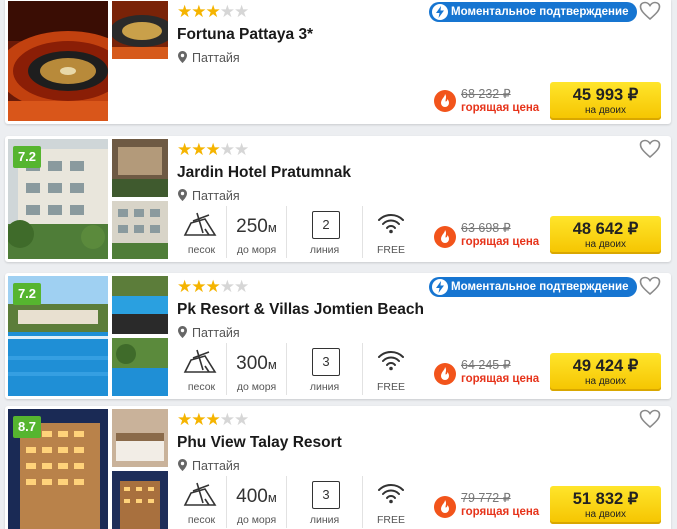 This screenshot has width=677, height=529. What do you see at coordinates (486, 498) in the screenshot?
I see `old-price: 79 772 ₽` at bounding box center [486, 498].